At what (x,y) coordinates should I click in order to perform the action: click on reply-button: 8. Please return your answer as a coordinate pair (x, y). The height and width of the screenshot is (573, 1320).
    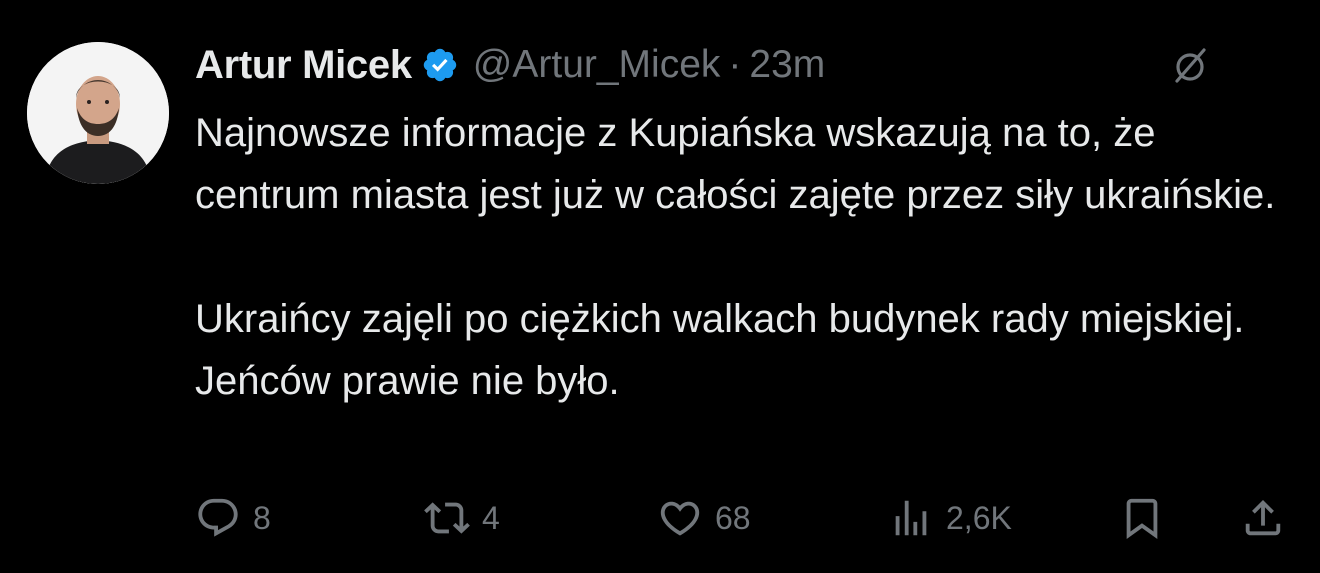
    Looking at the image, I should click on (233, 518).